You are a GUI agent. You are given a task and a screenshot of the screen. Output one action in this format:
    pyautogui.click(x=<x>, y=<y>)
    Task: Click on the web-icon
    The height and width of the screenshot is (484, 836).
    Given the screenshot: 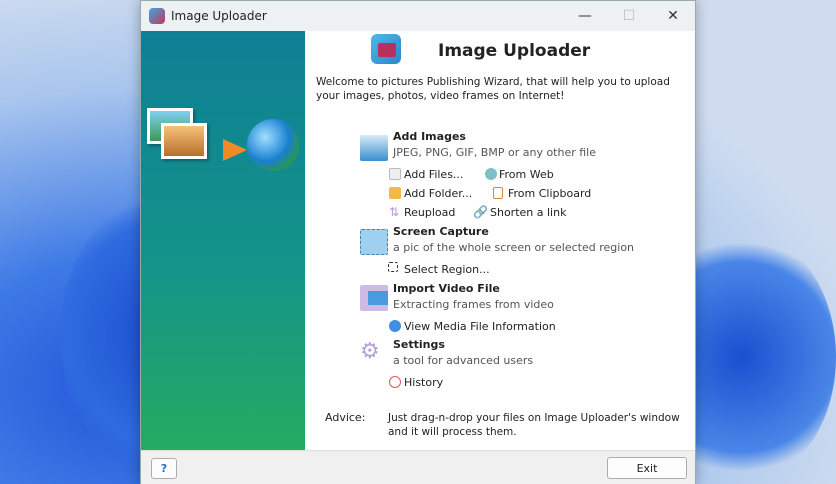 What is the action you would take?
    pyautogui.click(x=491, y=174)
    